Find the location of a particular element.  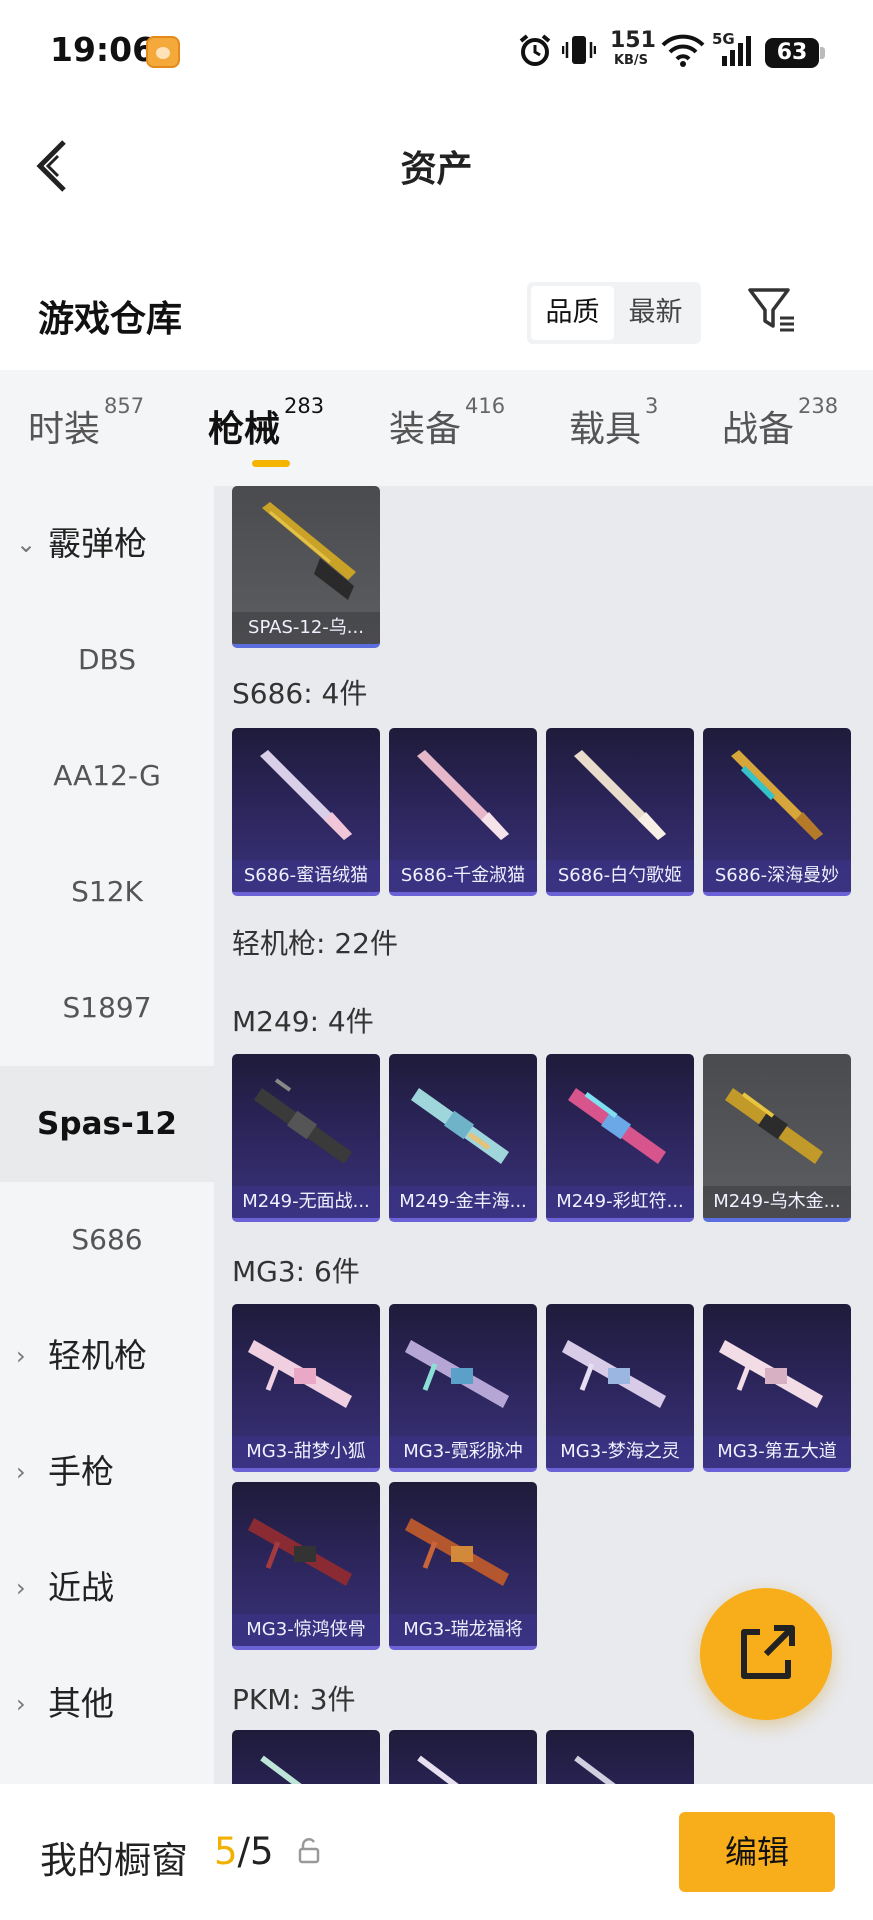

status-time: 19:06 is located at coordinates (103, 49).